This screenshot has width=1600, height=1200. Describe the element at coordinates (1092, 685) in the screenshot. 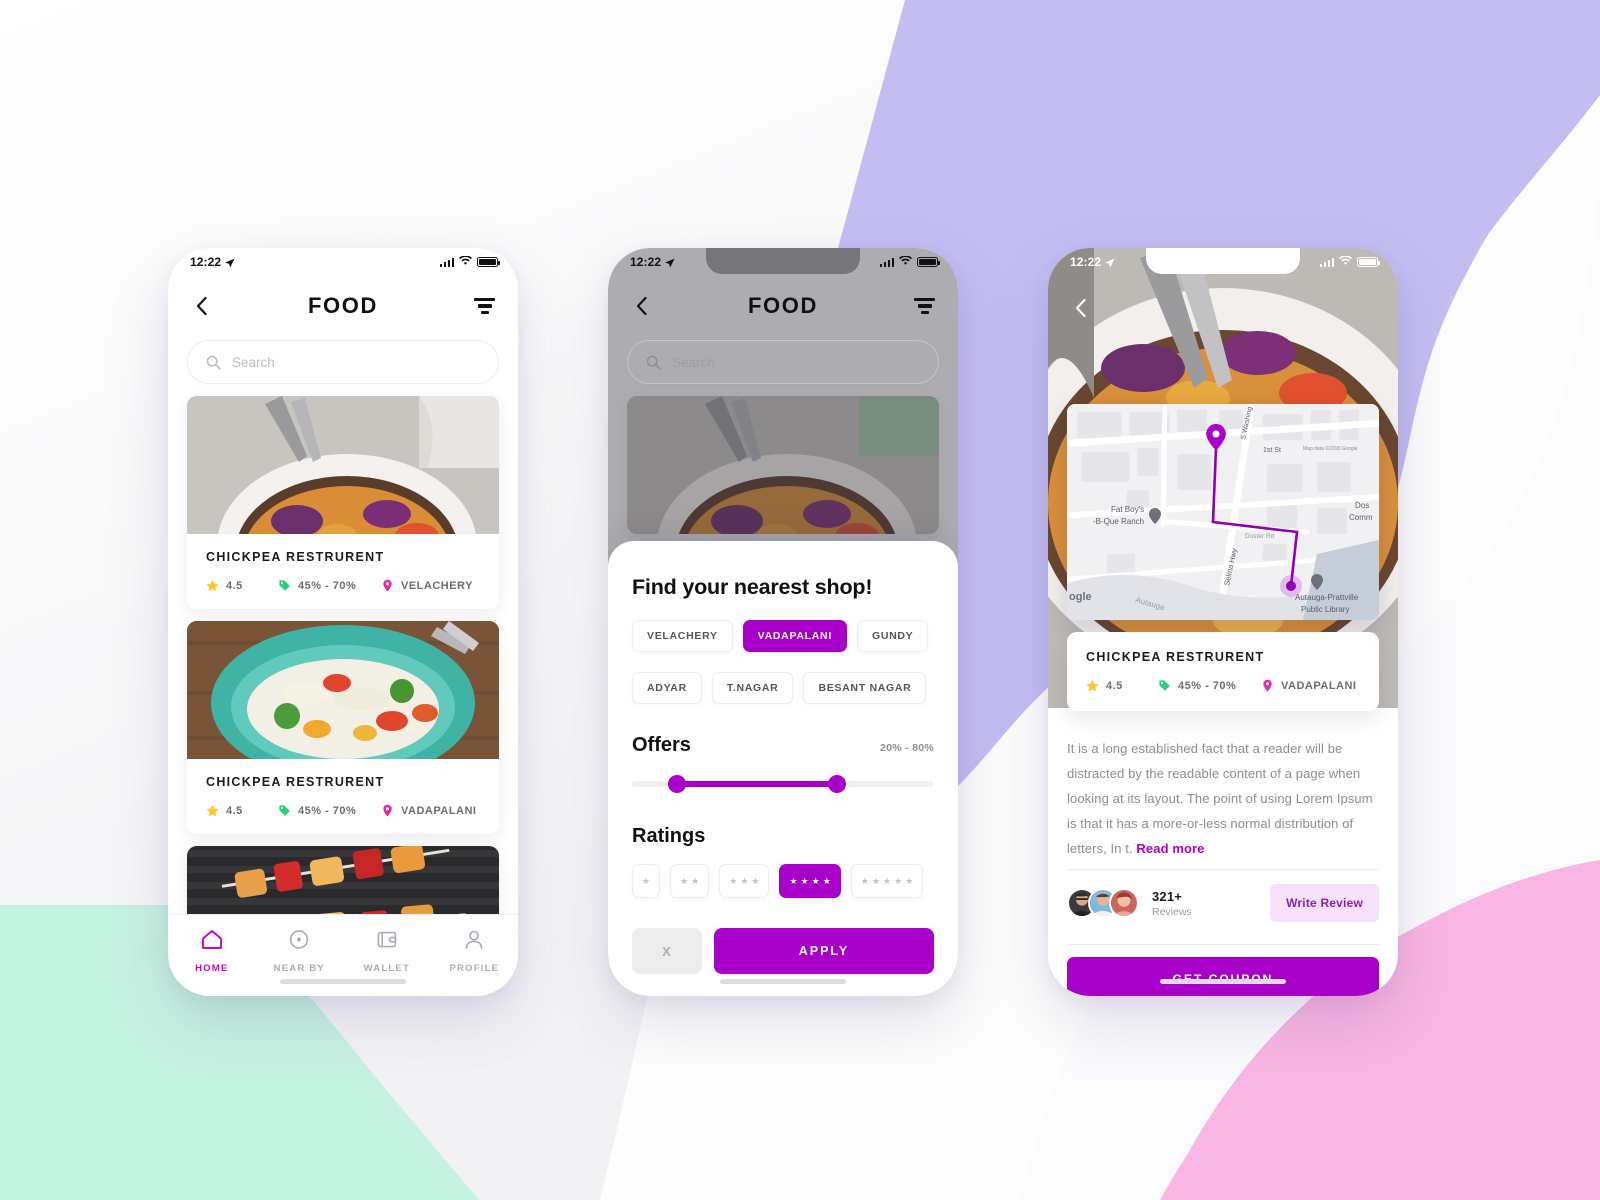

I see `star-icon` at that location.